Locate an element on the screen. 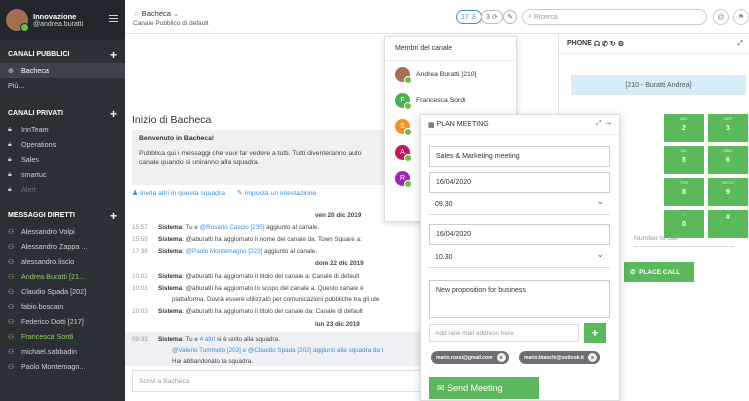 The image size is (749, 401). dialog-header: ▦ PLAN MEETING ⤢ ⇥ is located at coordinates (520, 125).